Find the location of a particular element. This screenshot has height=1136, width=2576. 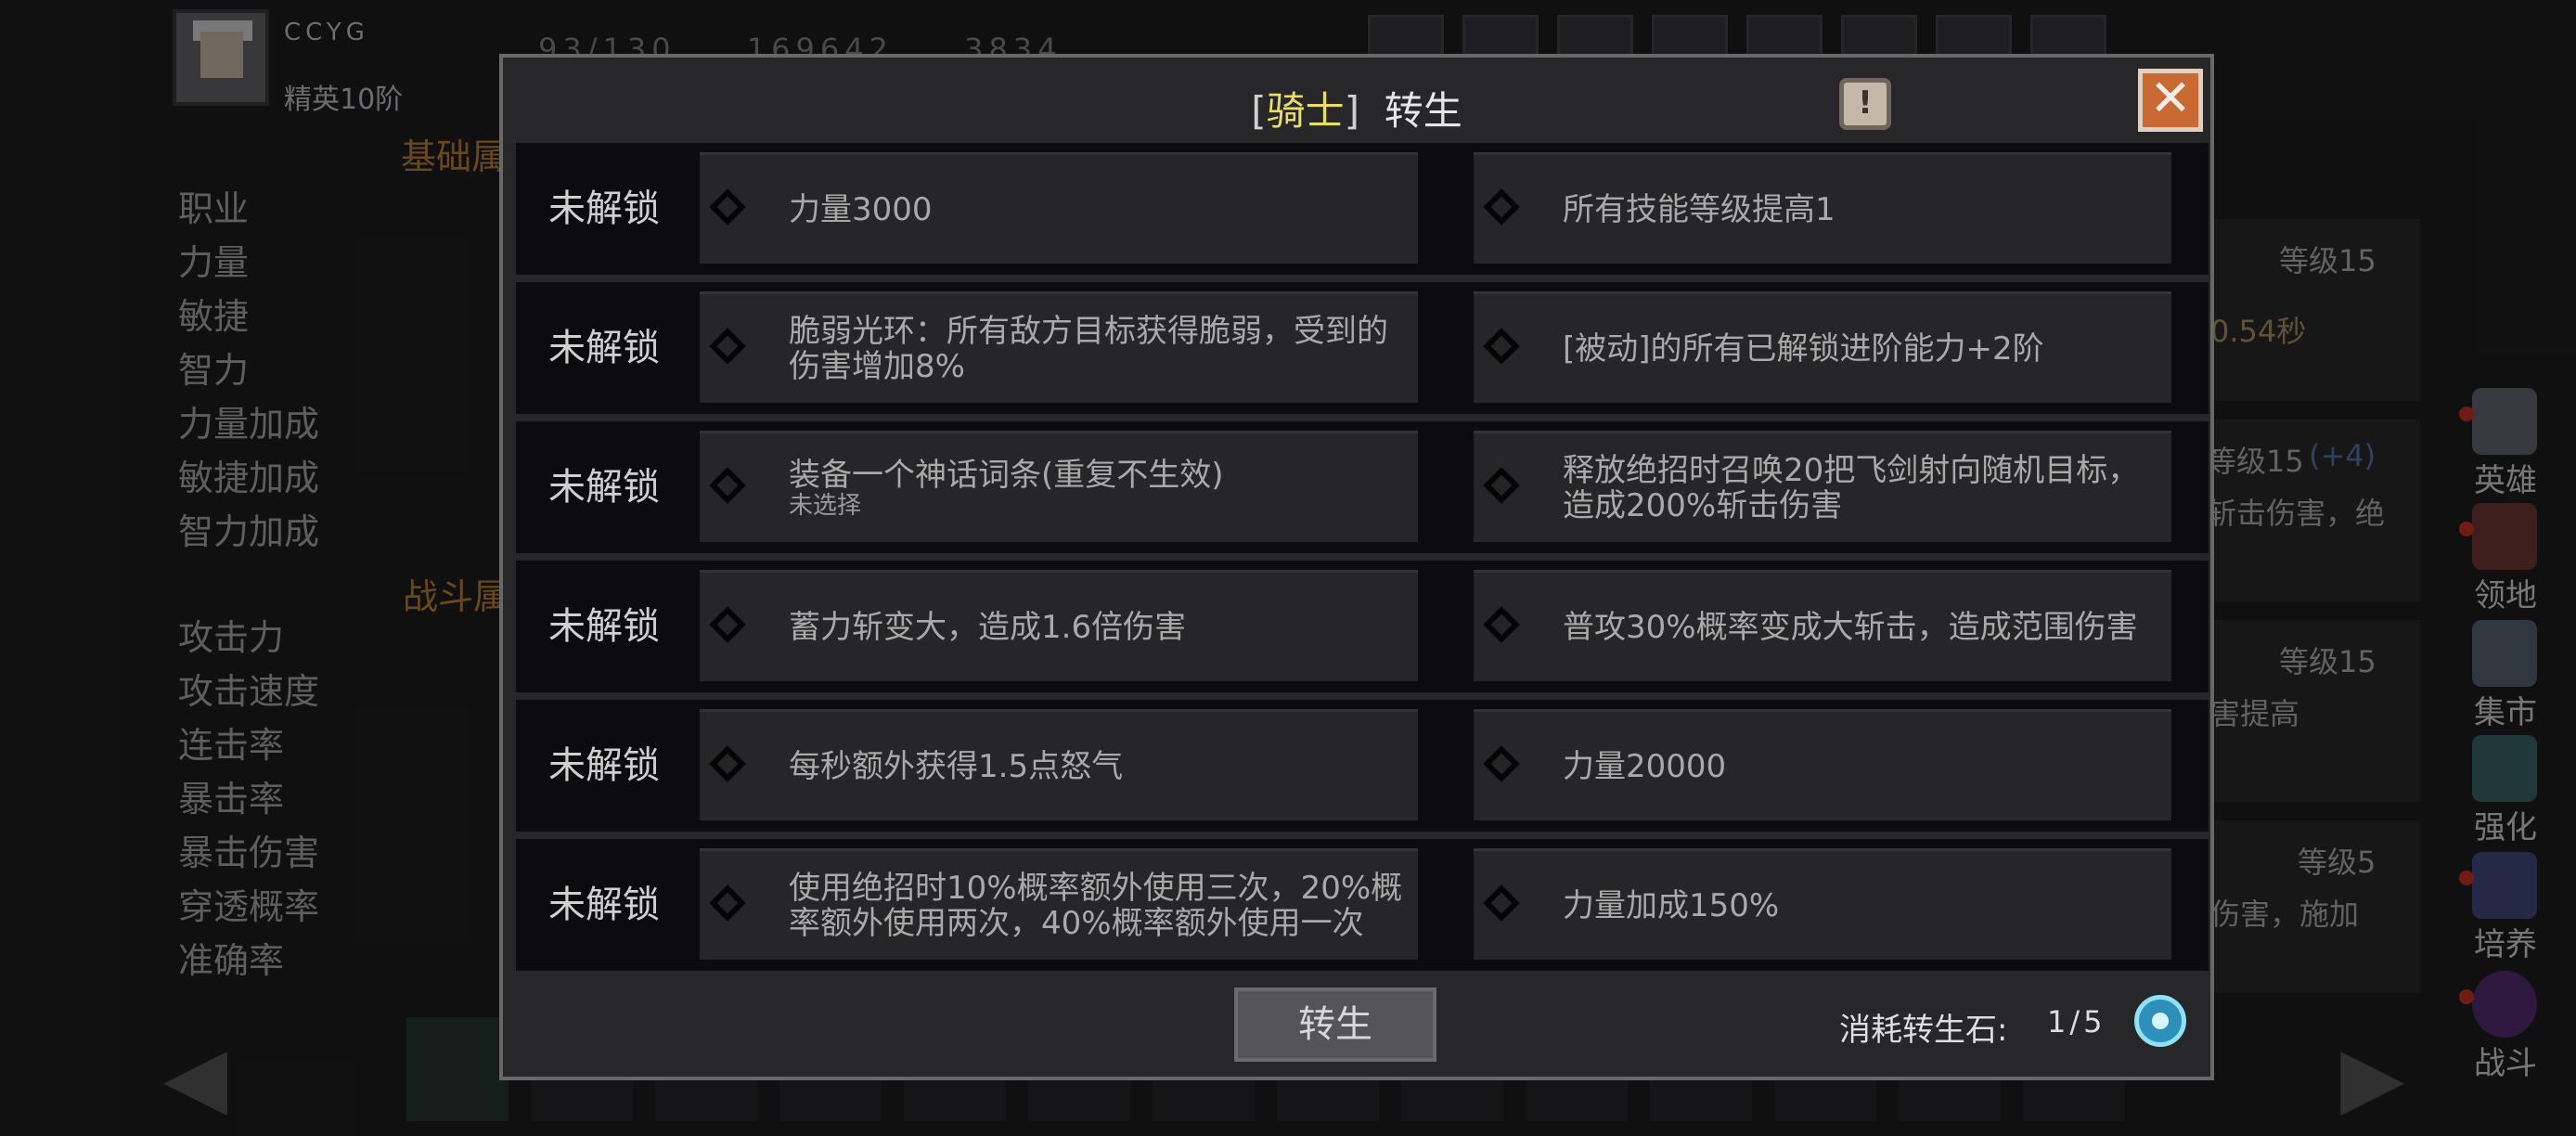

cost-value: 1/5 is located at coordinates (2076, 1021).